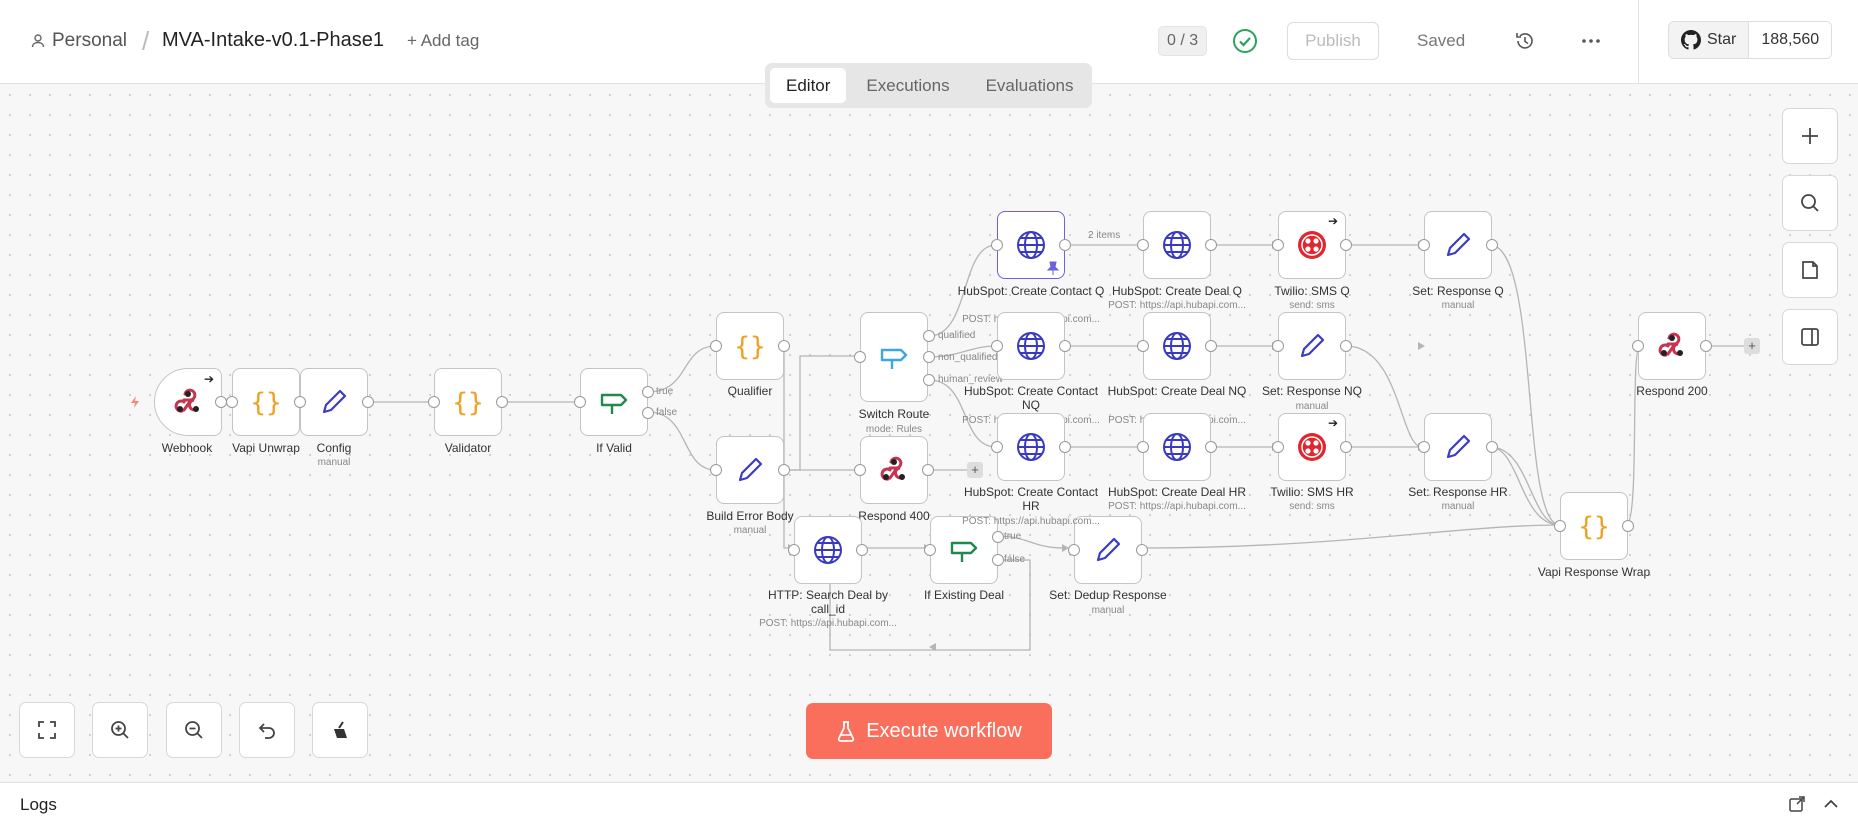 The image size is (1858, 823). What do you see at coordinates (929, 380) in the screenshot?
I see `port-out-human-review` at bounding box center [929, 380].